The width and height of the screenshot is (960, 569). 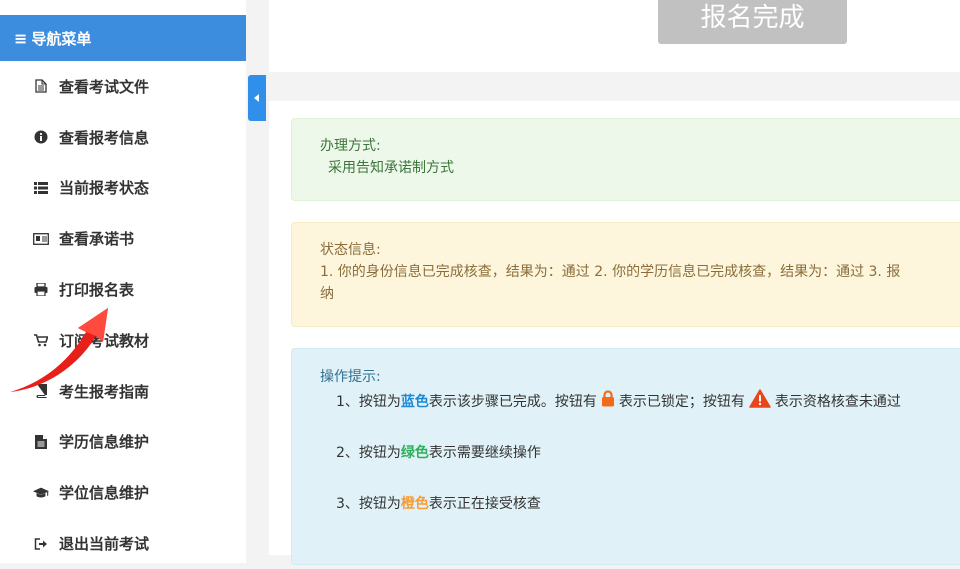 I want to click on printer-icon, so click(x=41, y=290).